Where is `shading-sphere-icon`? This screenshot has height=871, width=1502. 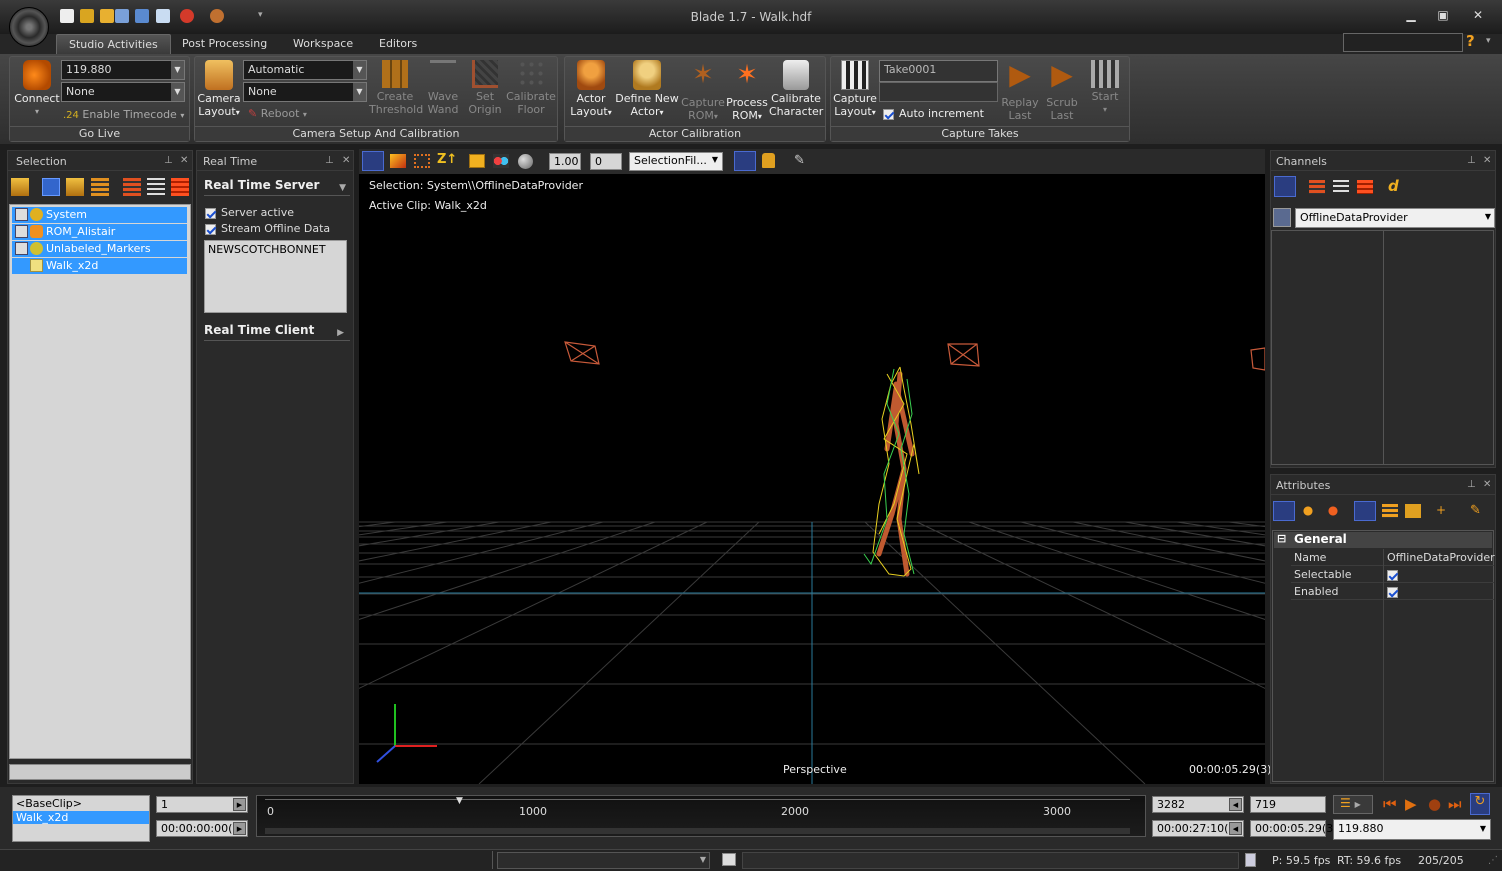 shading-sphere-icon is located at coordinates (525, 161).